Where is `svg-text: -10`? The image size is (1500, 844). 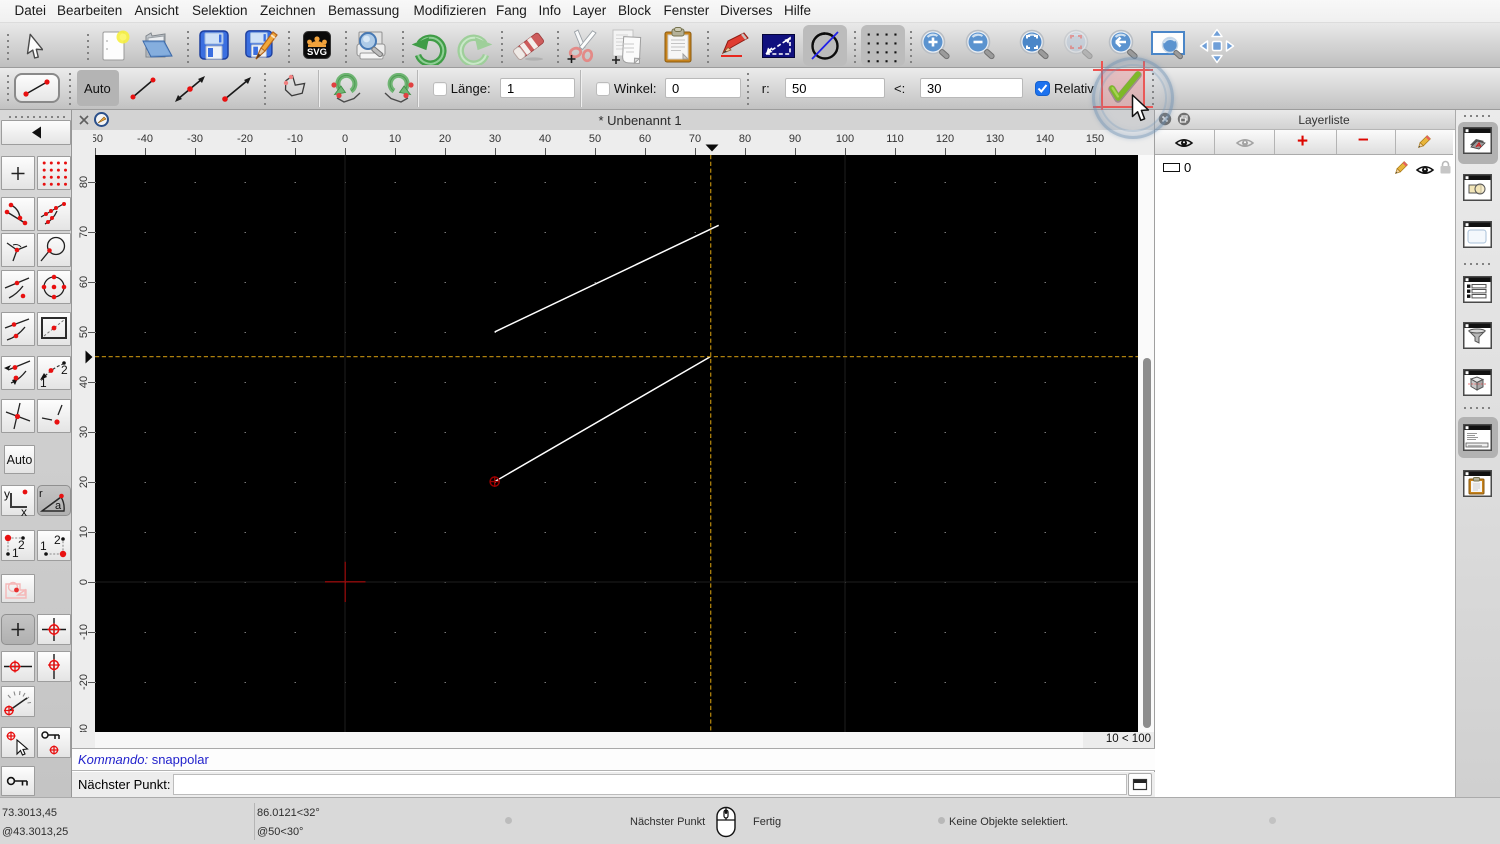
svg-text: -10 is located at coordinates (84, 632).